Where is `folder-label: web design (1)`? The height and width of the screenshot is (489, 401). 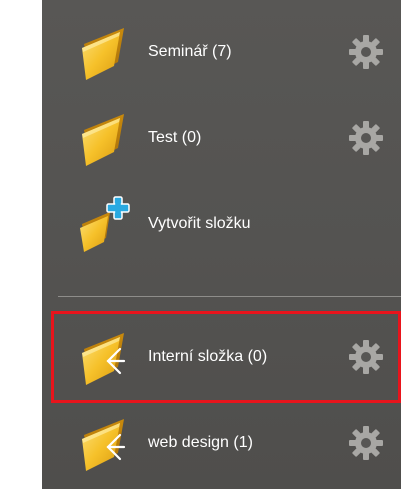
folder-label: web design (1) is located at coordinates (200, 442).